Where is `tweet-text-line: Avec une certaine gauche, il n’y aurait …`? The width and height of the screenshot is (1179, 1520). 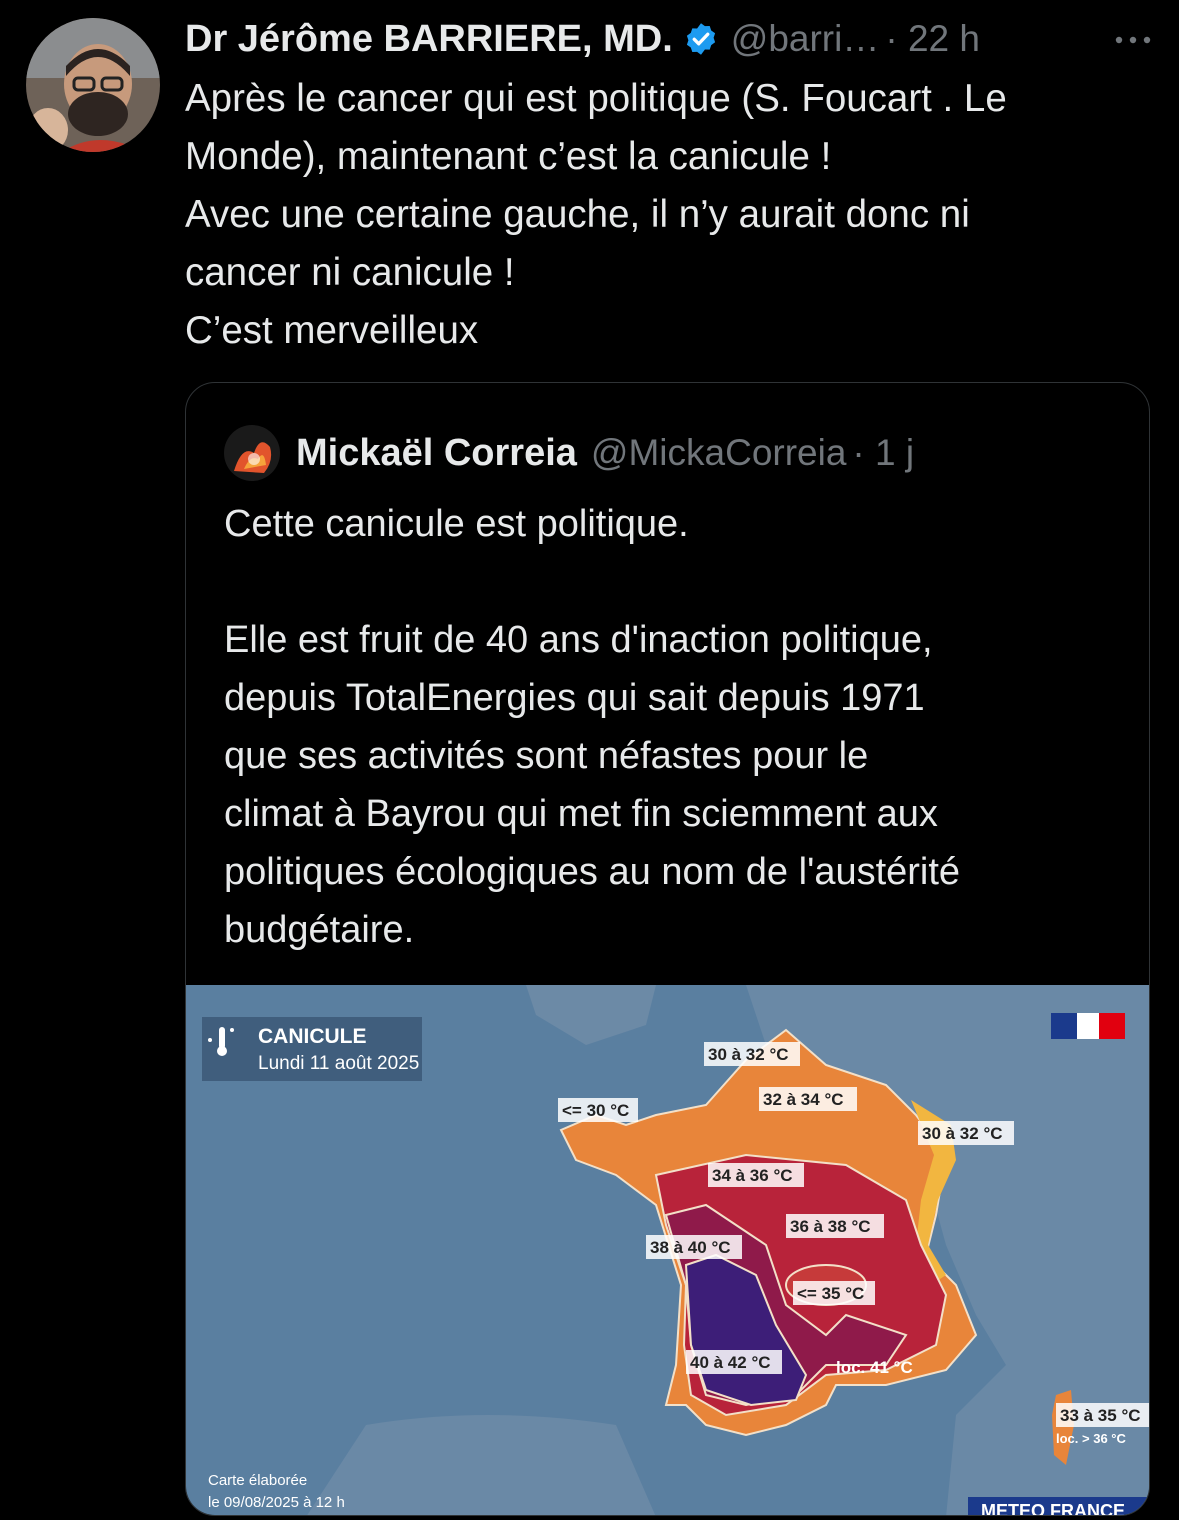 tweet-text-line: Avec une certaine gauche, il n’y aurait … is located at coordinates (577, 214).